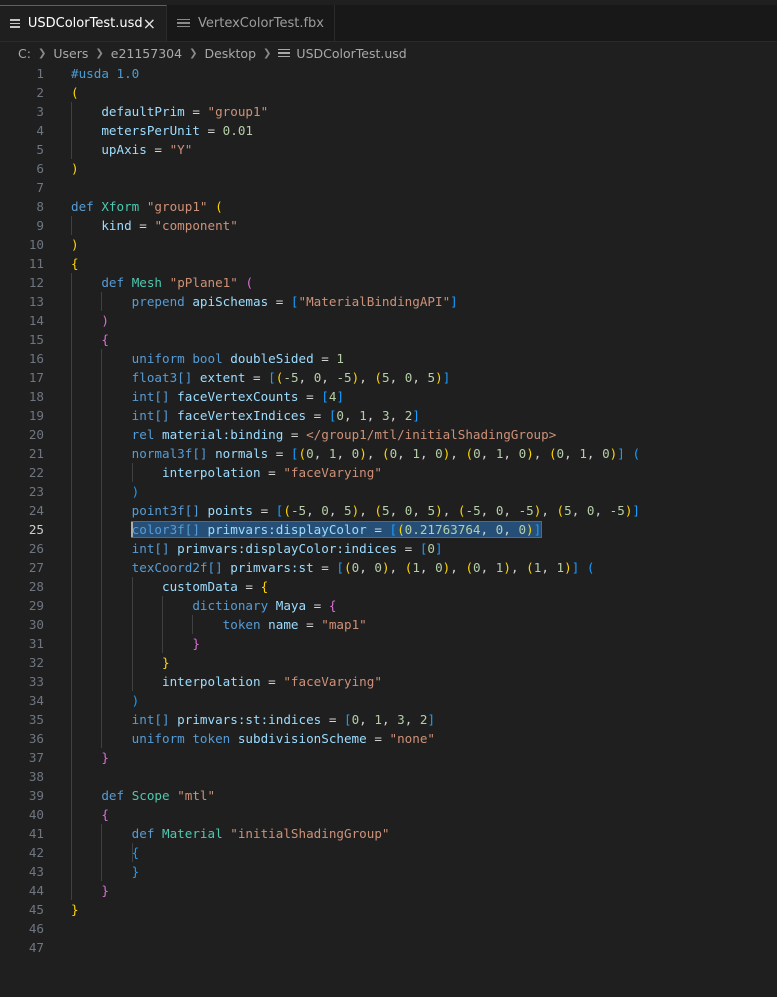 The height and width of the screenshot is (997, 777). Describe the element at coordinates (75, 263) in the screenshot. I see `code-token: {` at that location.